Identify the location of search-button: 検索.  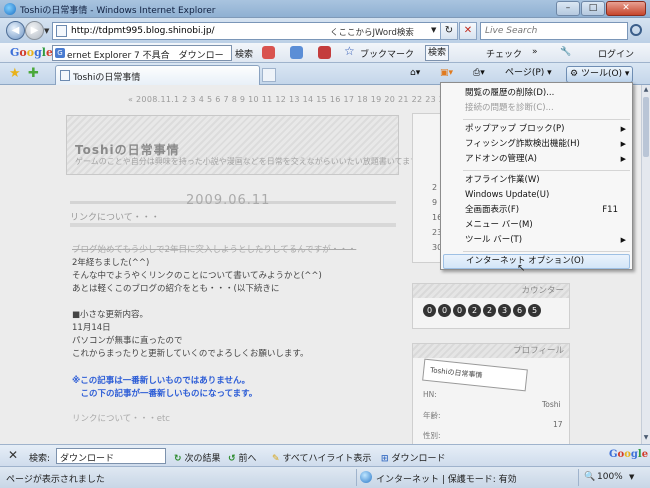
(437, 53).